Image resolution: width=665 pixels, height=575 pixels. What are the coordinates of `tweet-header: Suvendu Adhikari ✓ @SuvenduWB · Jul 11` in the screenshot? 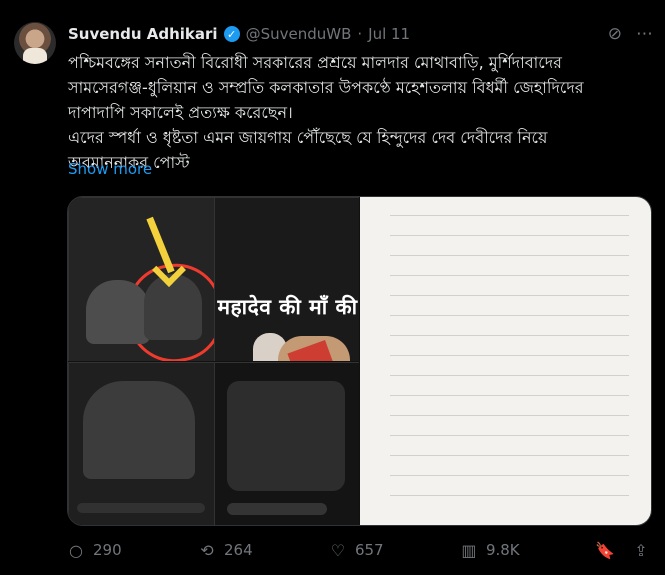 It's located at (358, 34).